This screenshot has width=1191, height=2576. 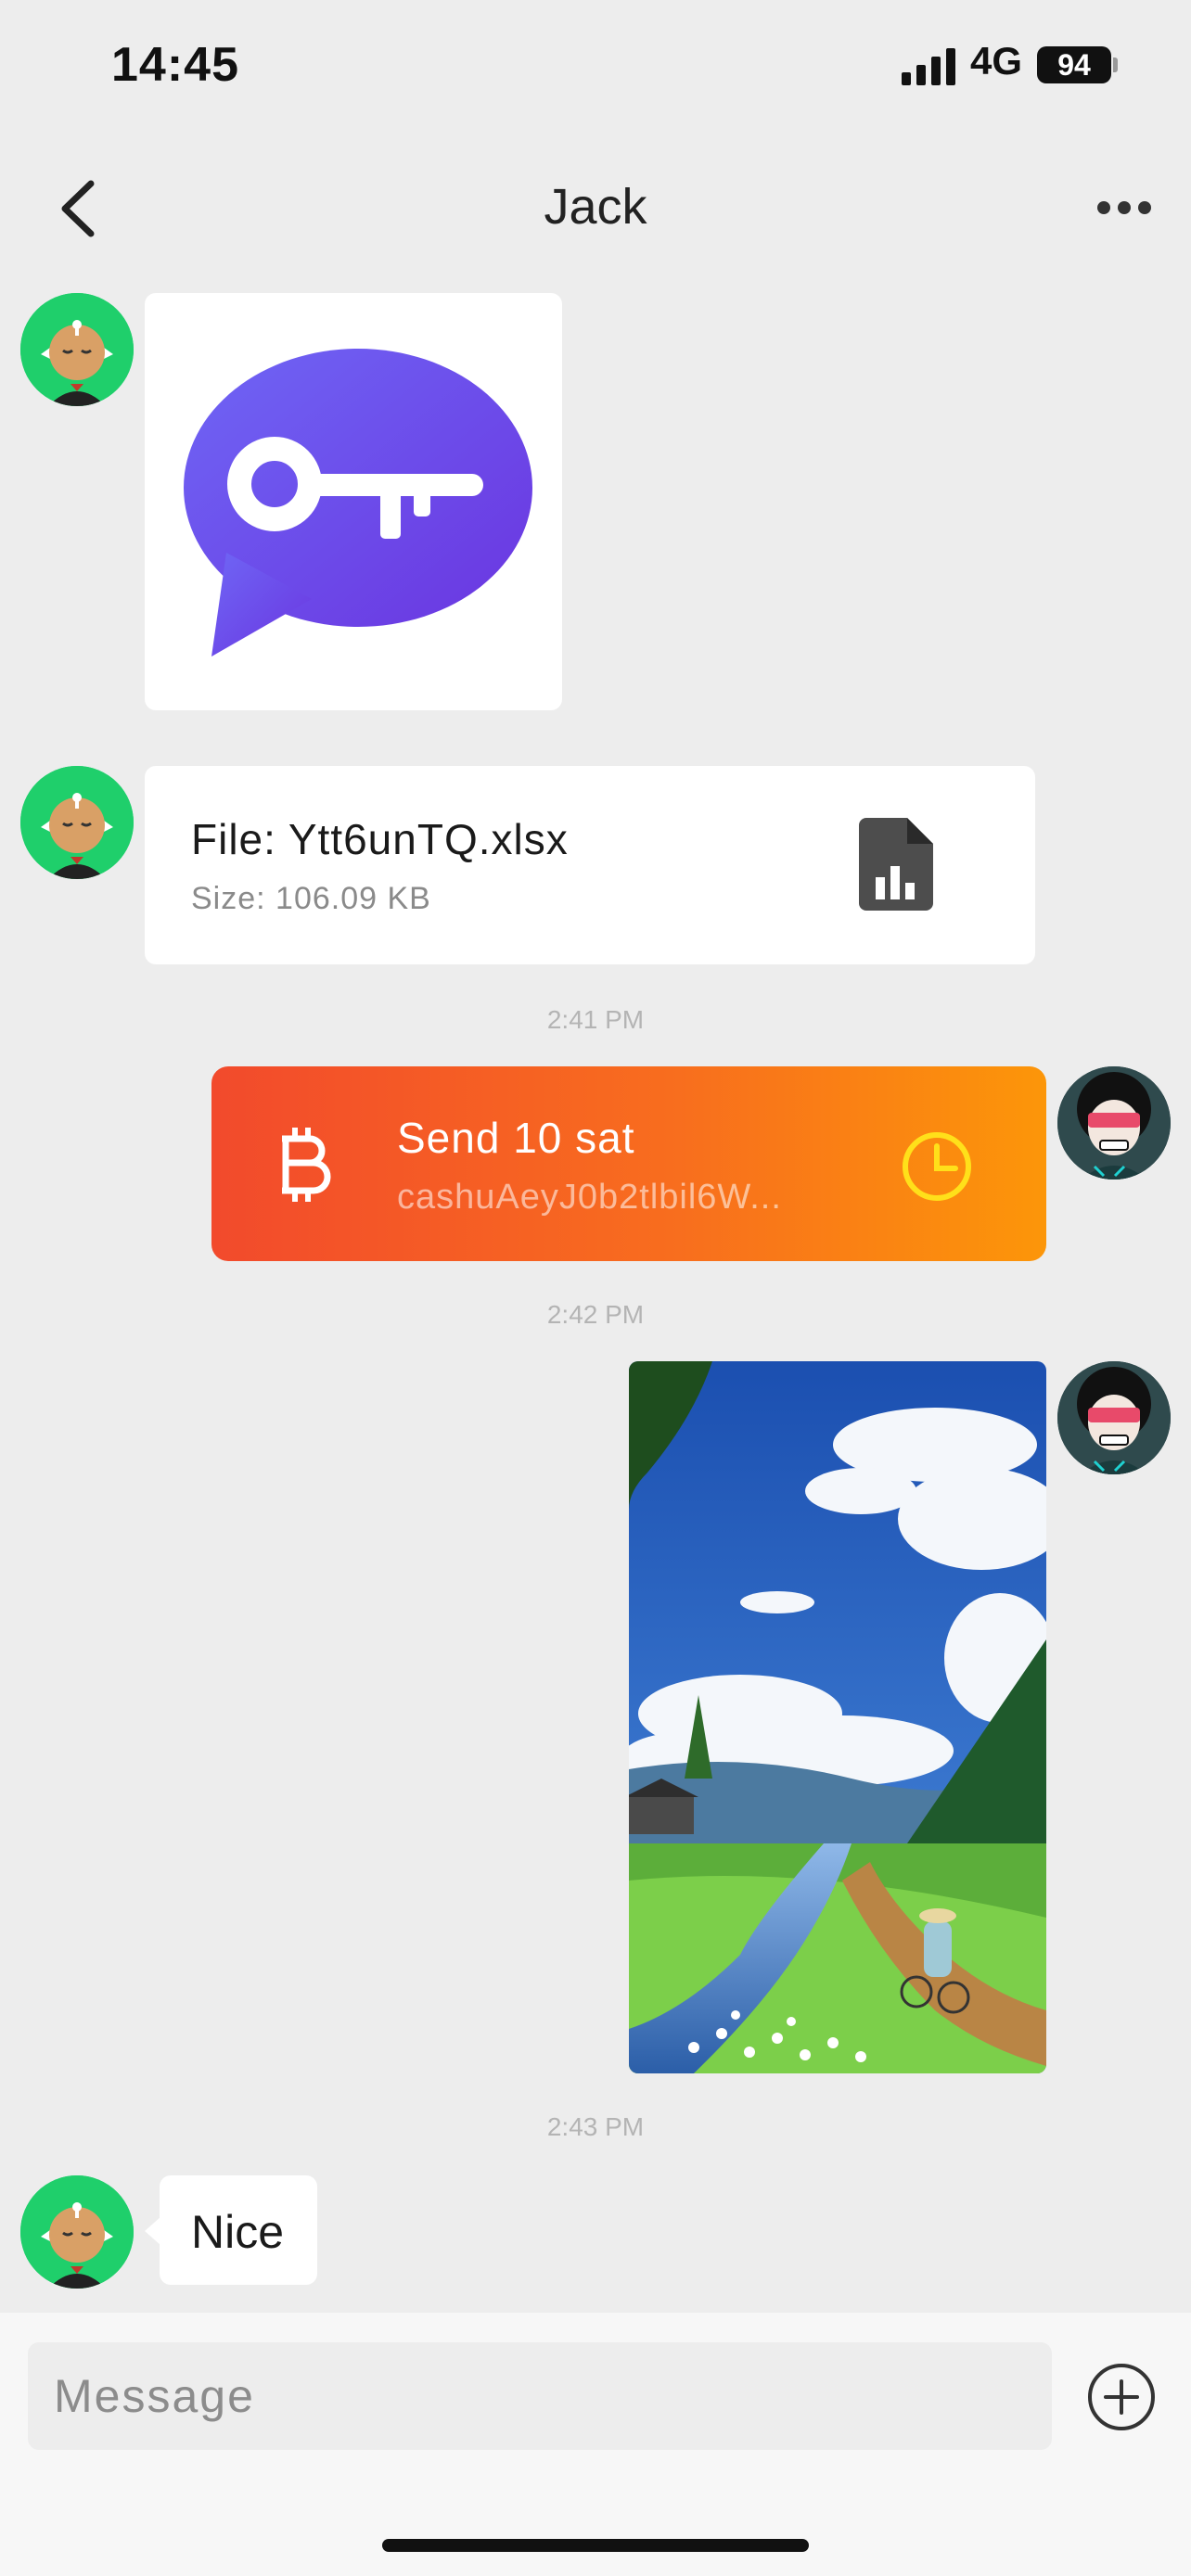 I want to click on landscape-photo, so click(x=837, y=1717).